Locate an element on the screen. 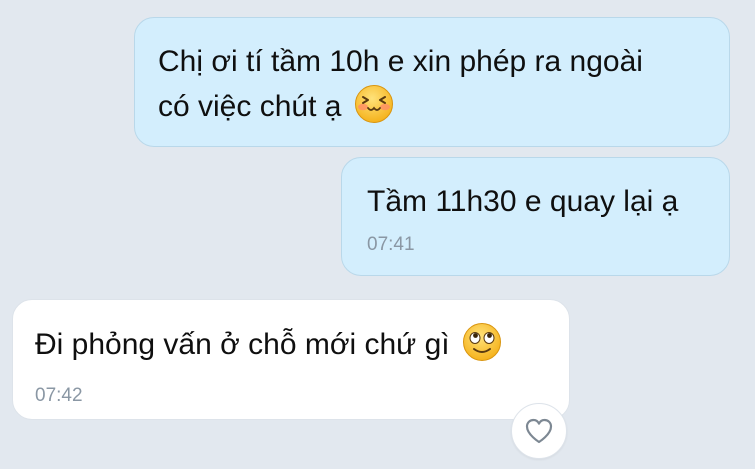 This screenshot has height=469, width=755. eyes-up-smile-emoji-icon is located at coordinates (482, 348).